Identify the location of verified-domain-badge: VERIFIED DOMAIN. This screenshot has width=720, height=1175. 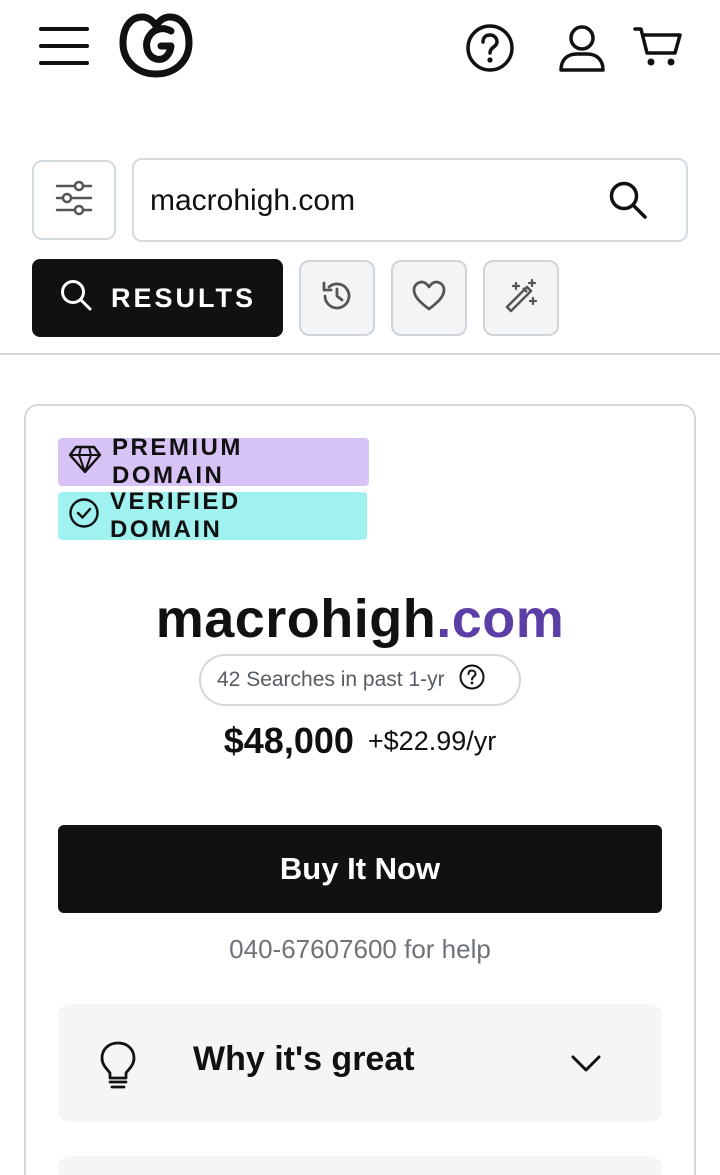
(212, 515).